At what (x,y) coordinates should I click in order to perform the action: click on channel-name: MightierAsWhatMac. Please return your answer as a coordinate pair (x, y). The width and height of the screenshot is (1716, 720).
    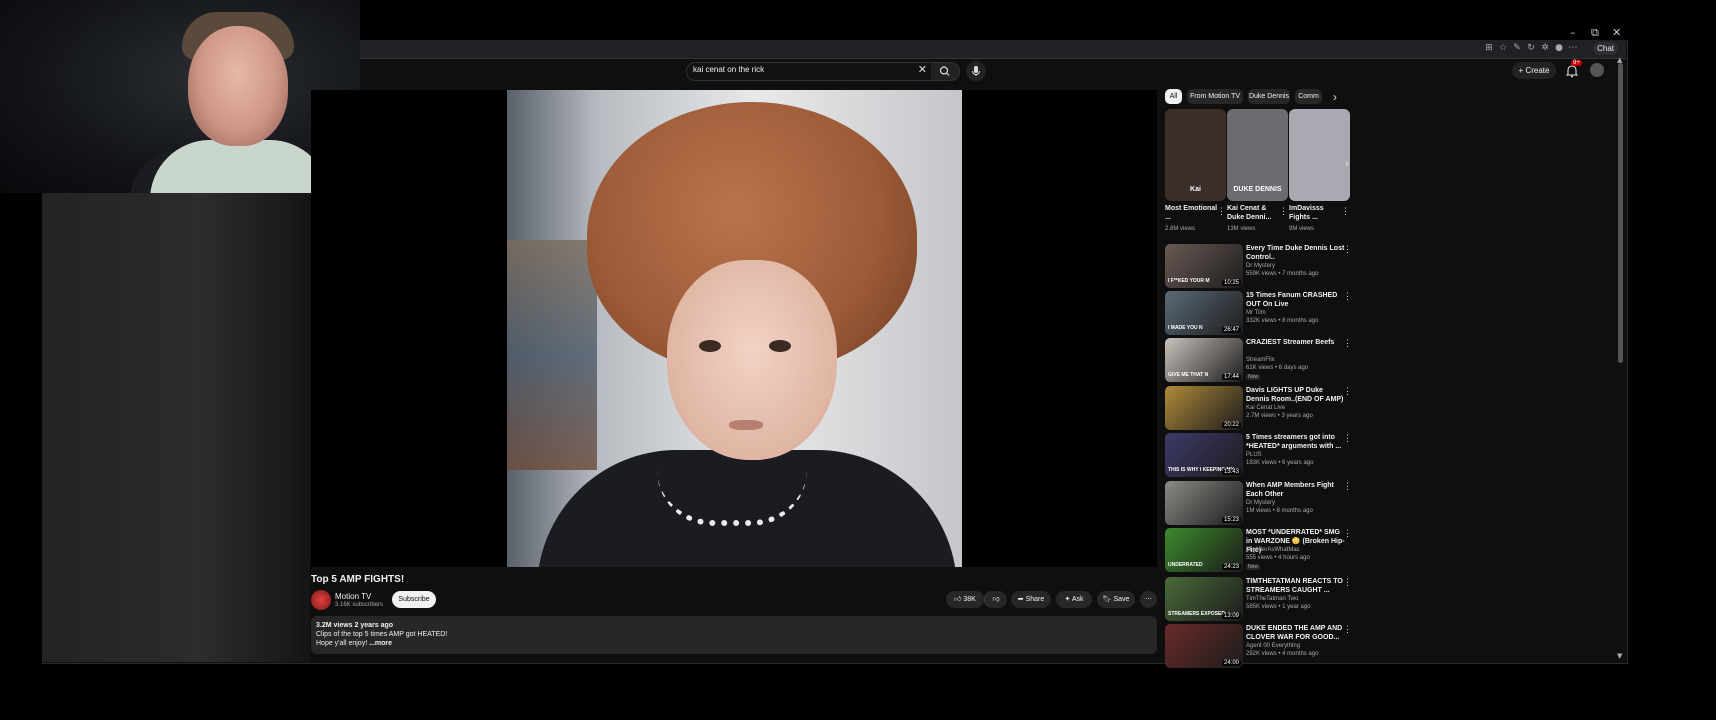
    Looking at the image, I should click on (1273, 550).